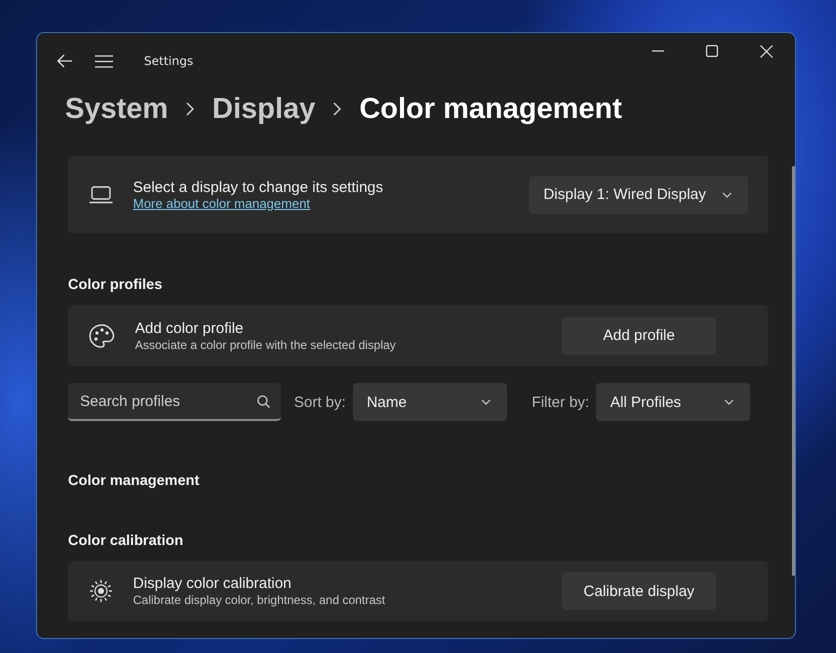 The height and width of the screenshot is (653, 836). What do you see at coordinates (221, 203) in the screenshot?
I see `color-management-link: More about color management` at bounding box center [221, 203].